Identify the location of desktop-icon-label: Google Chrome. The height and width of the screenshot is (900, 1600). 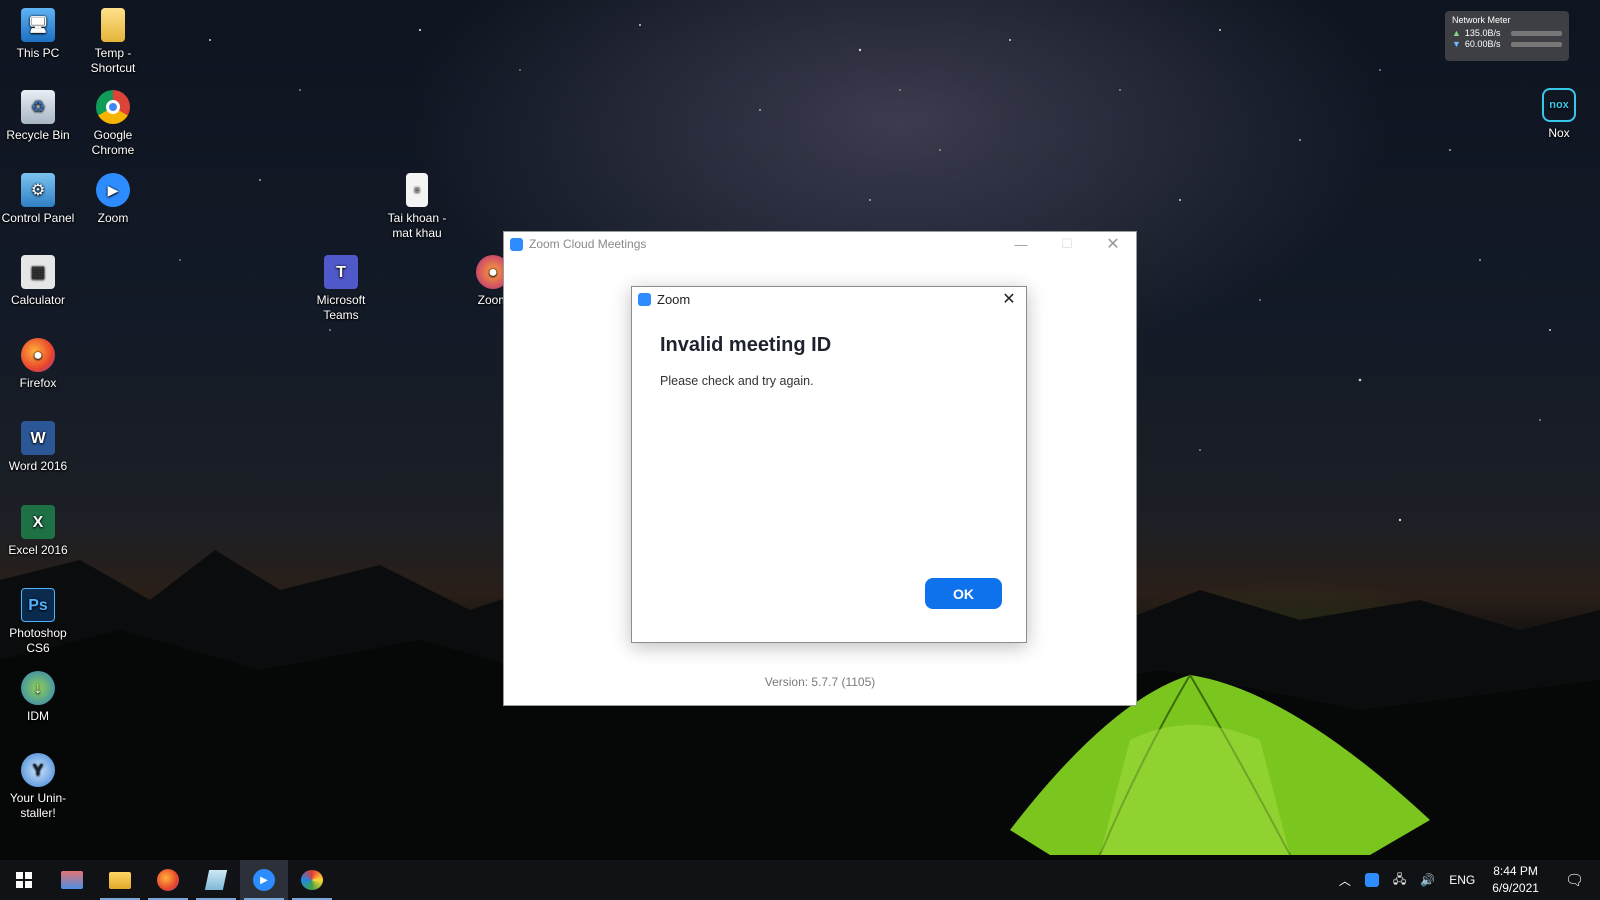
(113, 142).